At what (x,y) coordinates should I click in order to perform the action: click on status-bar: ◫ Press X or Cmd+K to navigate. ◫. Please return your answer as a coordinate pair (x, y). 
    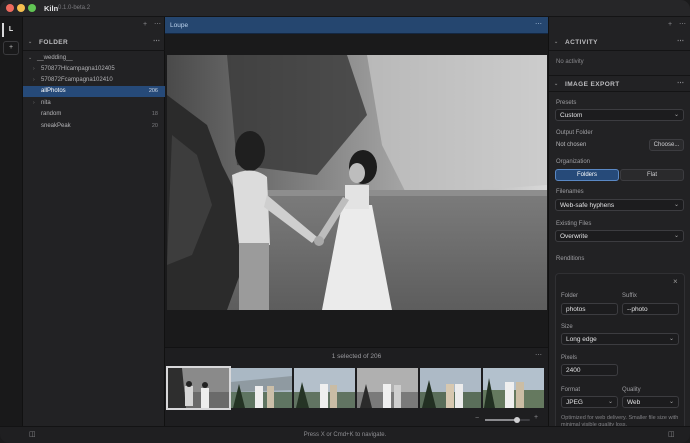
    Looking at the image, I should click on (345, 434).